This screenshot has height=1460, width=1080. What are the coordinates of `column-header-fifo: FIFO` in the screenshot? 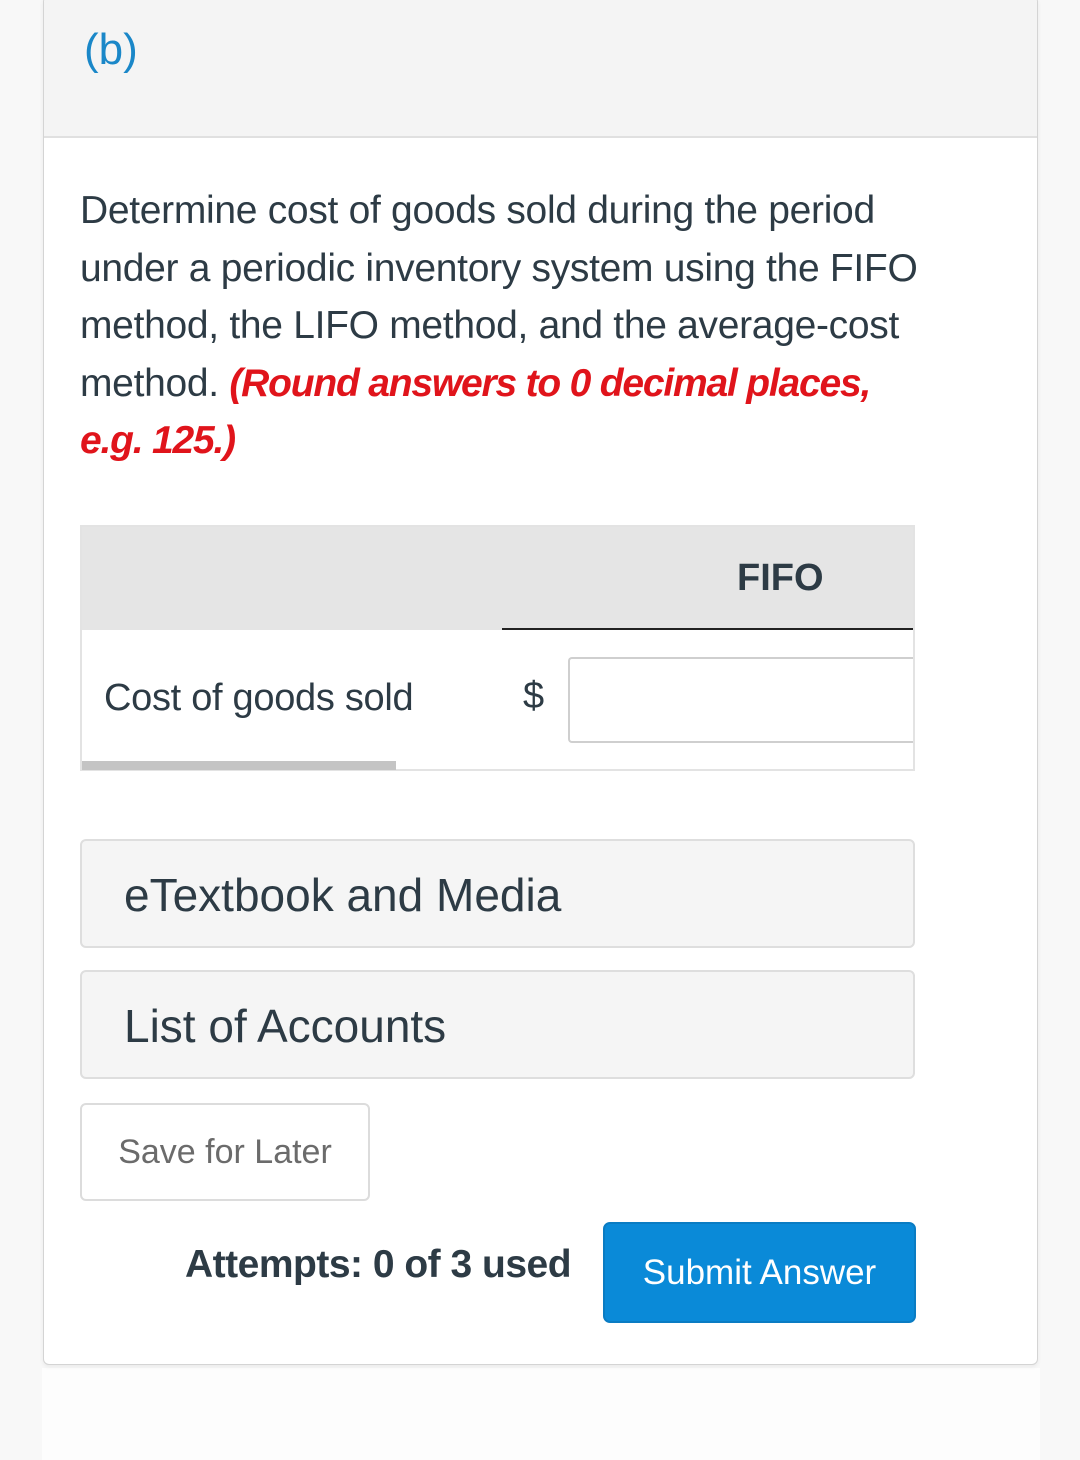 It's located at (780, 578).